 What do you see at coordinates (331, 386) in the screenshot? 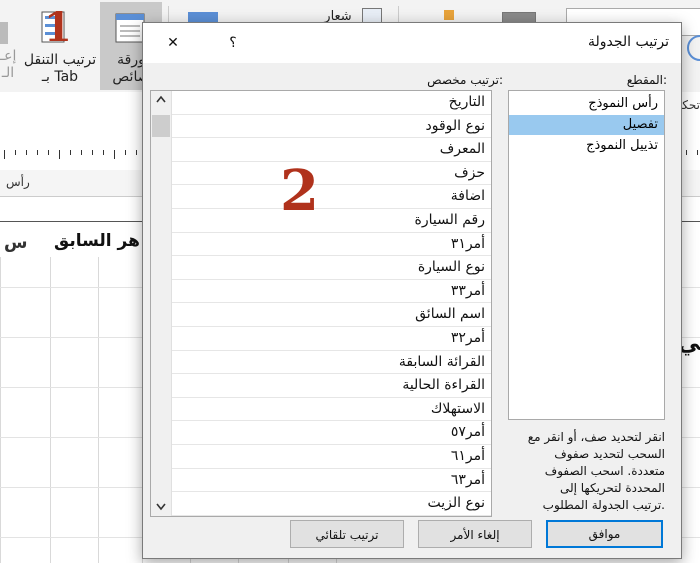
I see `field-row: القراءة الحالية` at bounding box center [331, 386].